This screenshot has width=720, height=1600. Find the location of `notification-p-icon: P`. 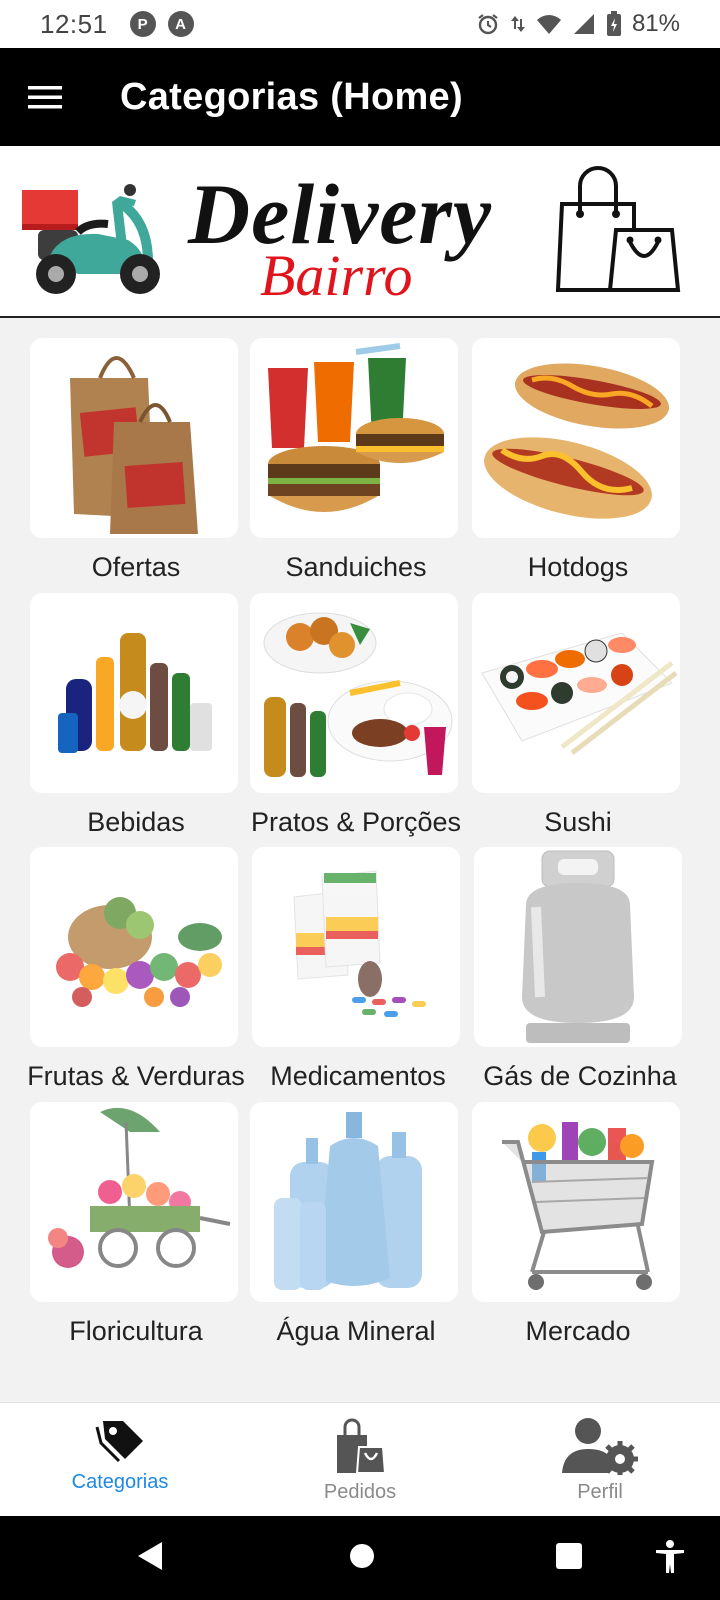

notification-p-icon: P is located at coordinates (142, 24).